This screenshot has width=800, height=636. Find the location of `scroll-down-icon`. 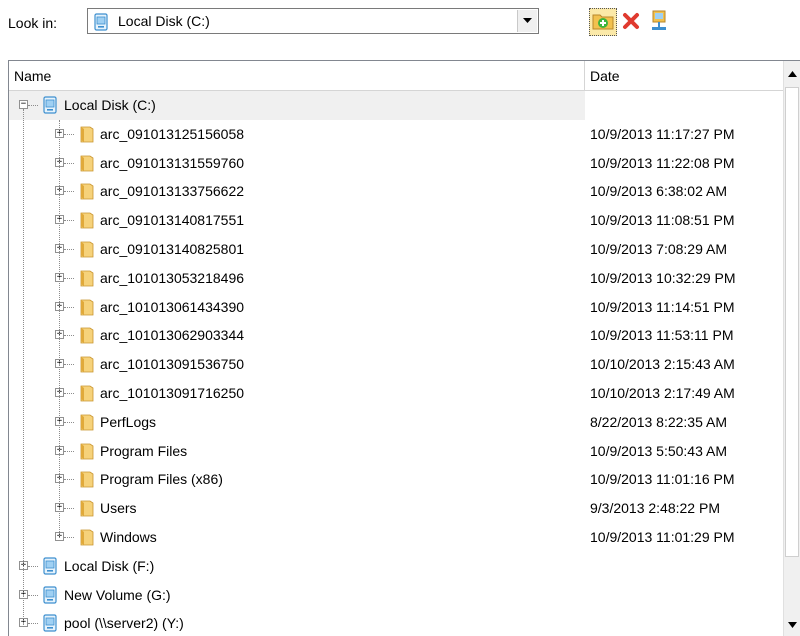

scroll-down-icon is located at coordinates (792, 624).